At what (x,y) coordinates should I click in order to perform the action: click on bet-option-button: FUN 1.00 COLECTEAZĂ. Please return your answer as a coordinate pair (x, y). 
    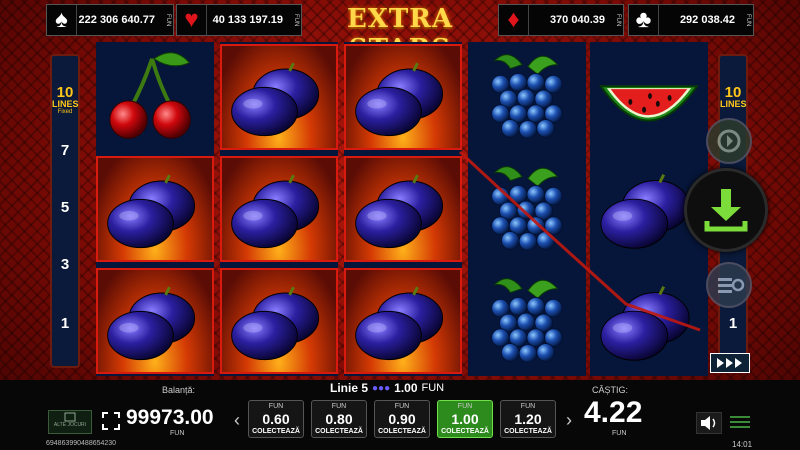
    Looking at the image, I should click on (465, 419).